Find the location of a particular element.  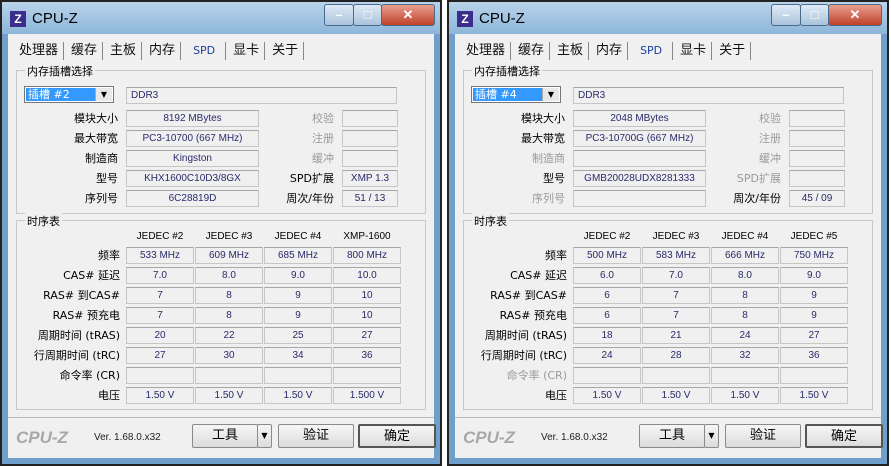

slot-select: 插槽 #4 ▼ is located at coordinates (516, 94).